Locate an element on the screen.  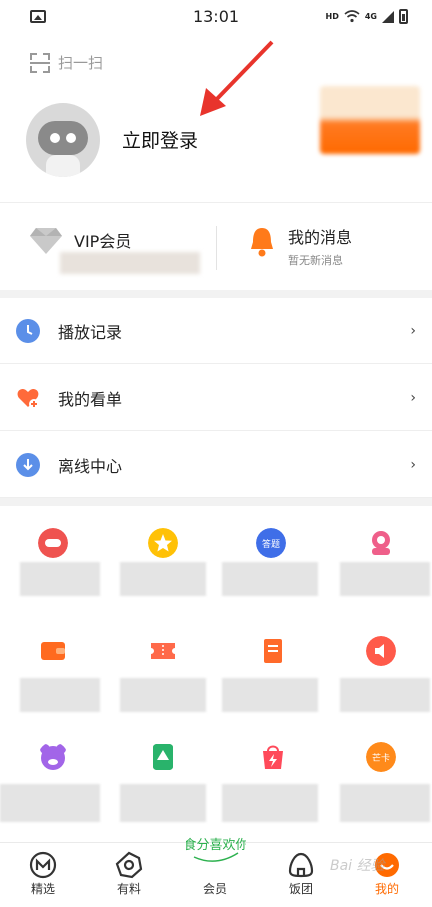
tab-label: 我的 is located at coordinates (386, 889).